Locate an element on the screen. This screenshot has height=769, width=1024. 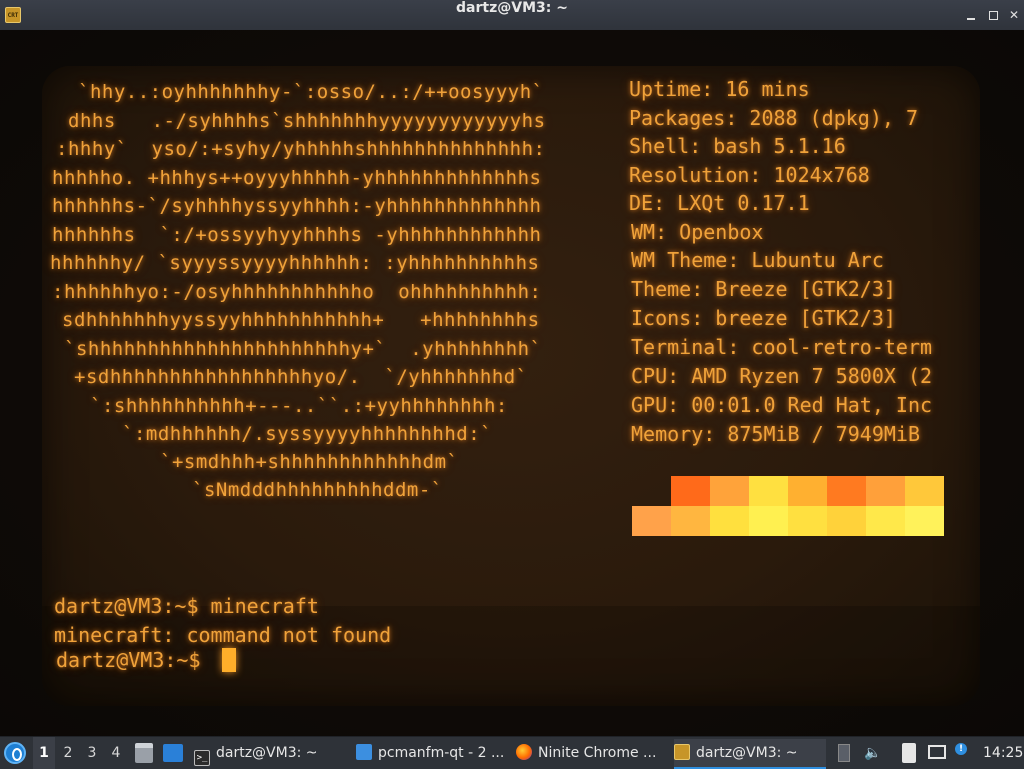
start-menu-icon is located at coordinates (15, 753).